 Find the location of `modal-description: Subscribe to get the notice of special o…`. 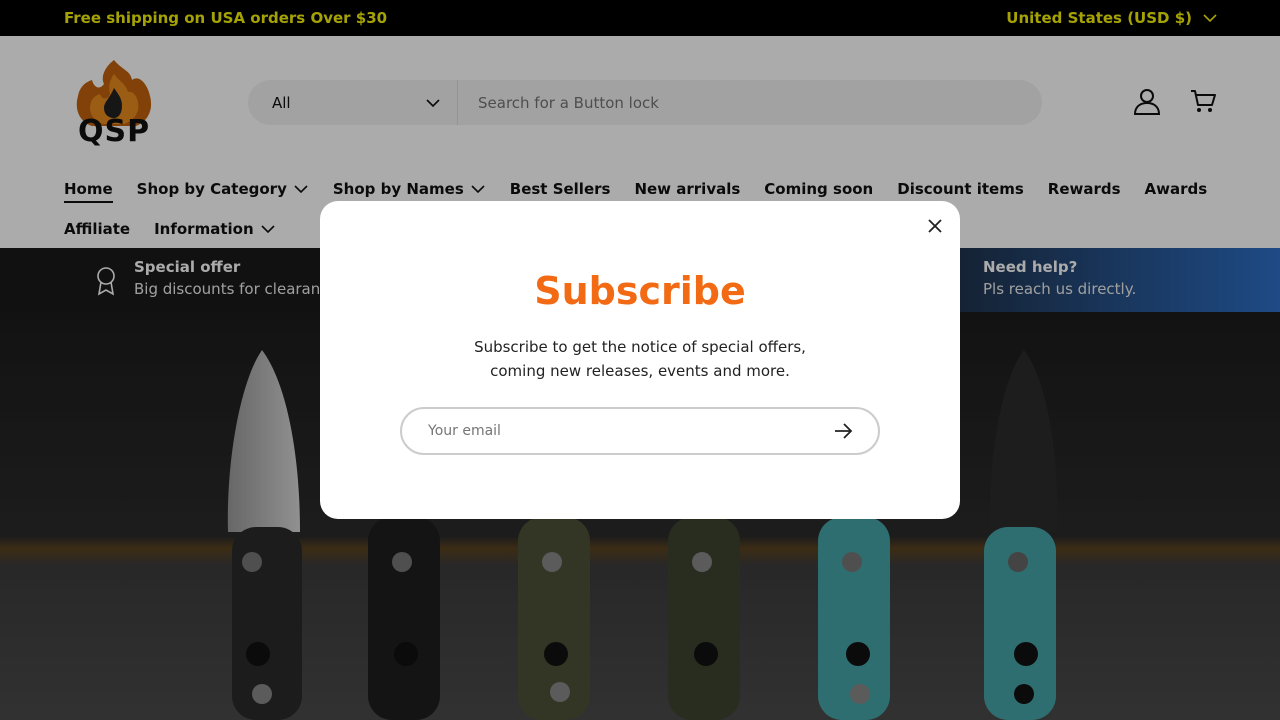

modal-description: Subscribe to get the notice of special o… is located at coordinates (640, 359).